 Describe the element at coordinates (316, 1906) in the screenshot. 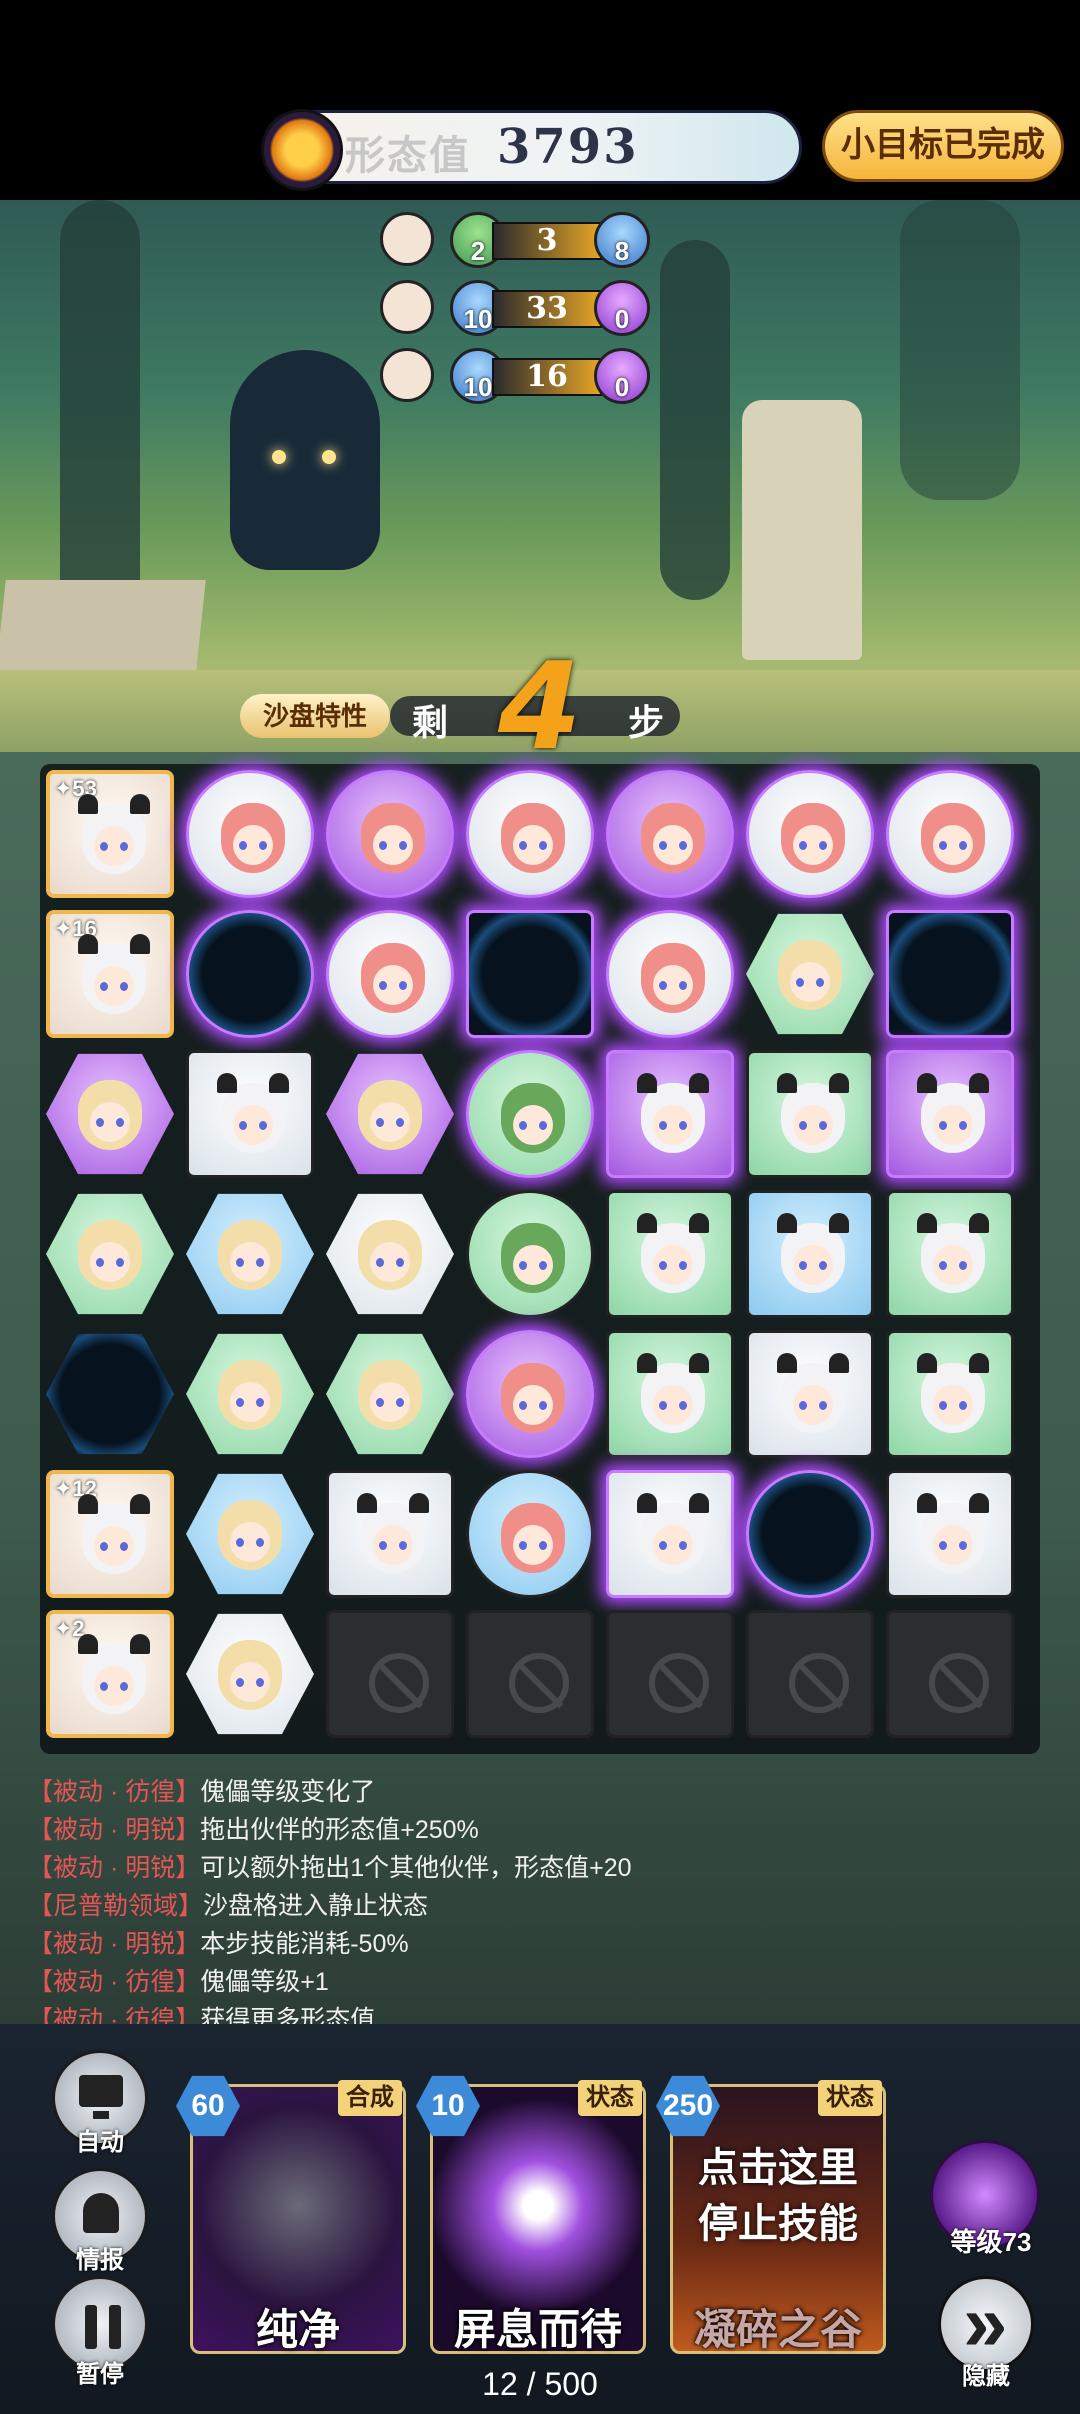

I see `log-text: 沙盘格进入静止状态` at that location.